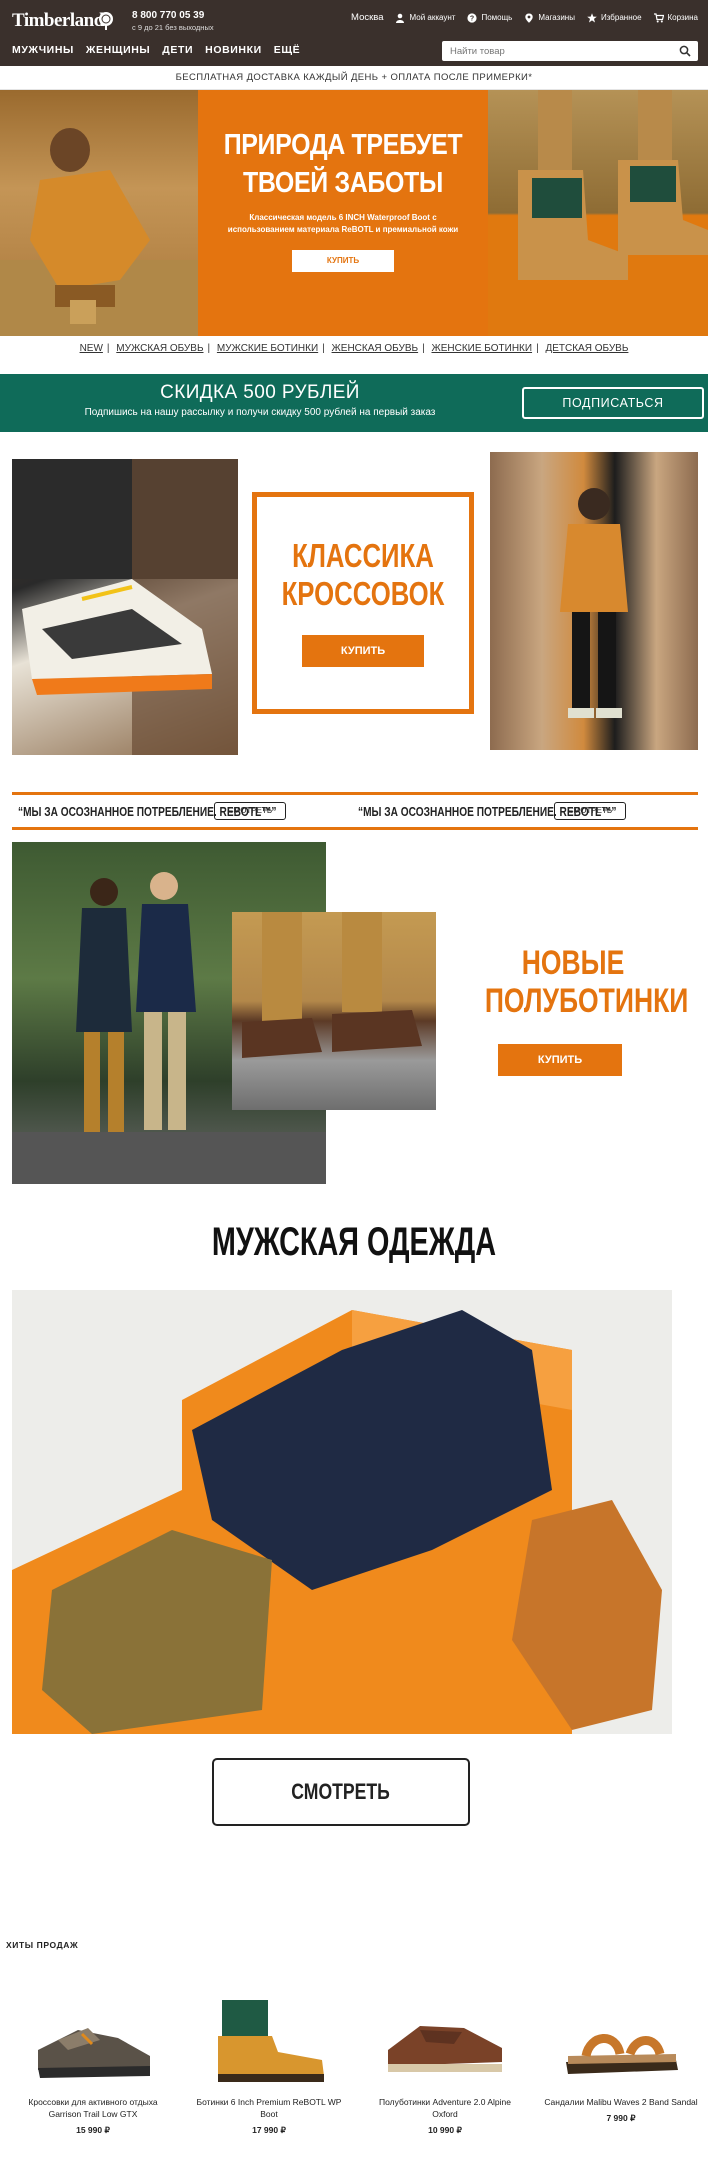  I want to click on category-link-womens-boots: ЖЕНСКИЕ БОТИНКИ, so click(481, 348).